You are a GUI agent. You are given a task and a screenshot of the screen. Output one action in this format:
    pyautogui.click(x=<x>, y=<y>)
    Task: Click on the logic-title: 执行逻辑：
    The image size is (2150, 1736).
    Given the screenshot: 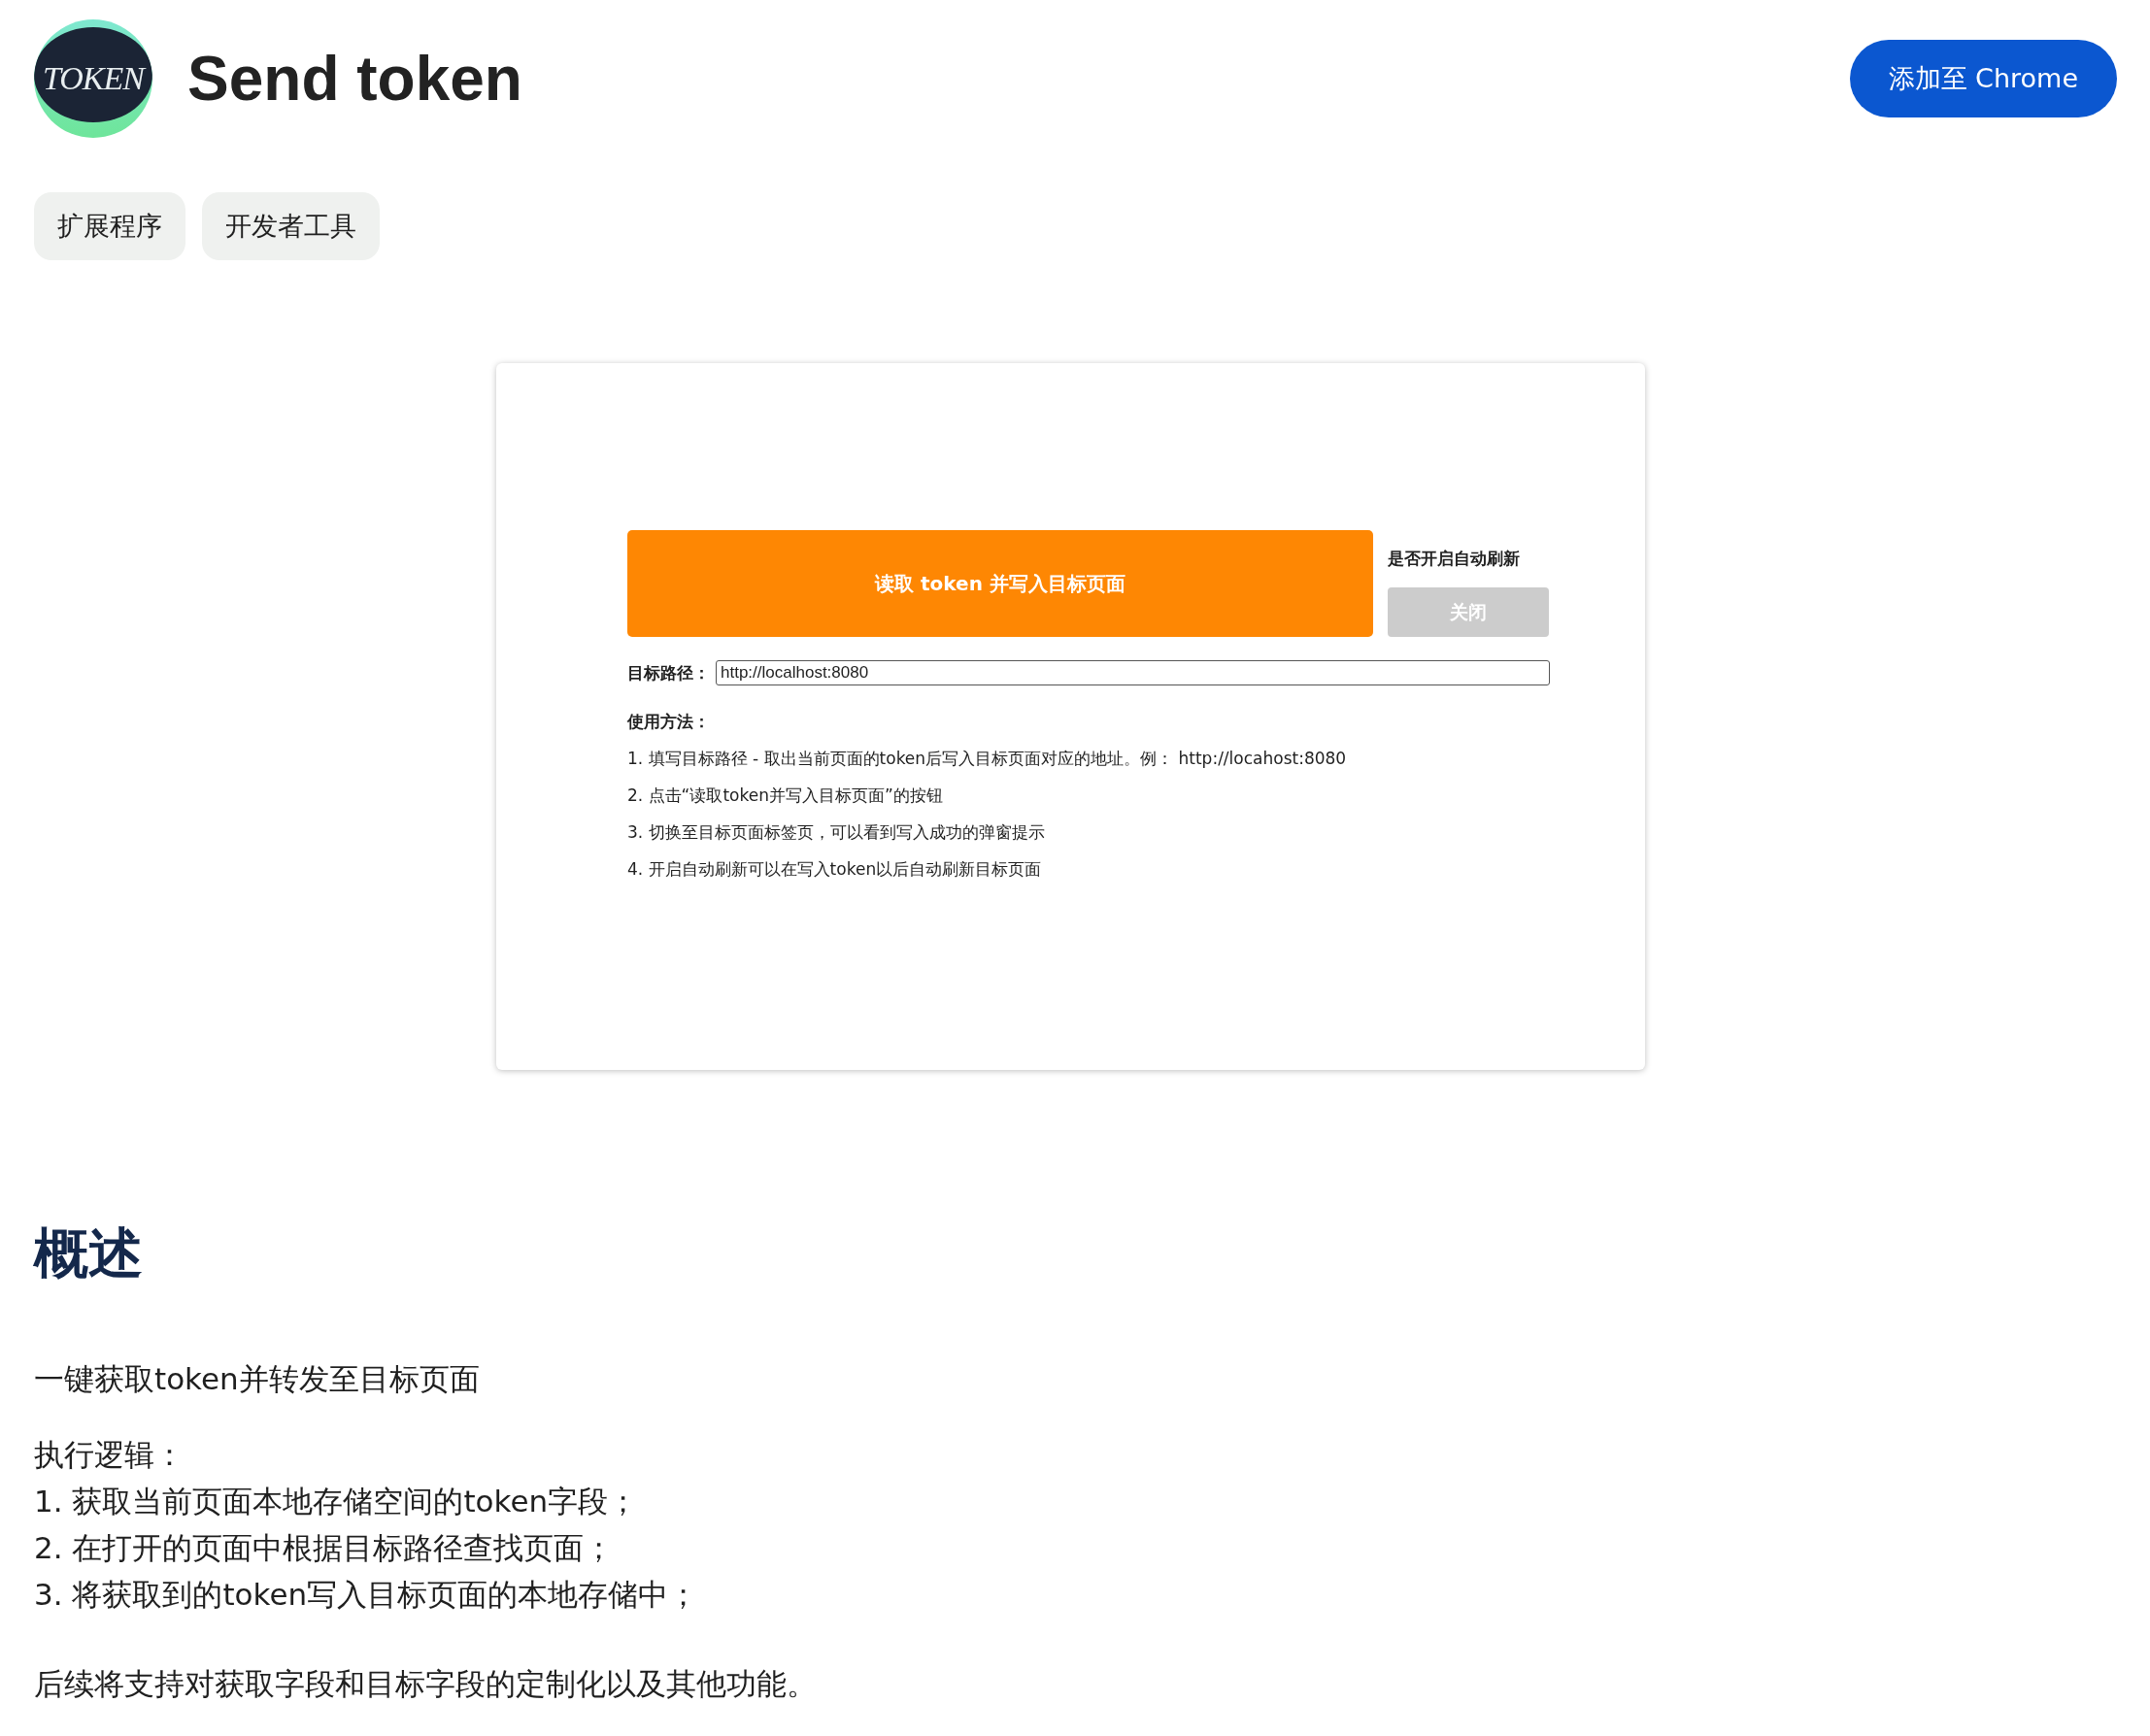 What is the action you would take?
    pyautogui.click(x=110, y=1455)
    